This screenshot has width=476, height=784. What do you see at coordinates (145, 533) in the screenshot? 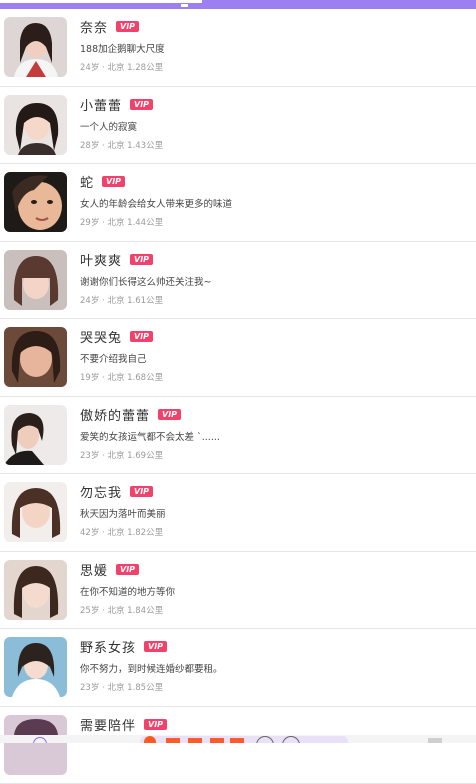
I see `user-distance: 1.82公里` at bounding box center [145, 533].